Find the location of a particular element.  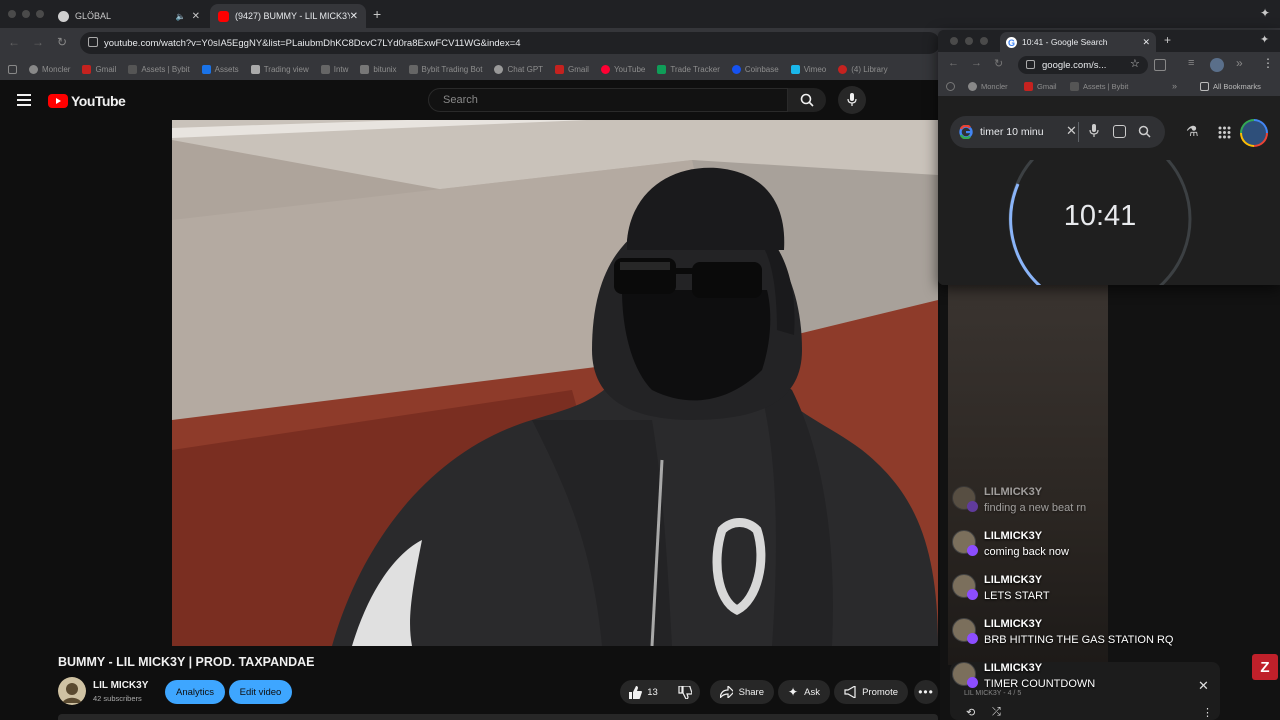

bookmark-item: Bybit Trading Bot is located at coordinates (445, 69).